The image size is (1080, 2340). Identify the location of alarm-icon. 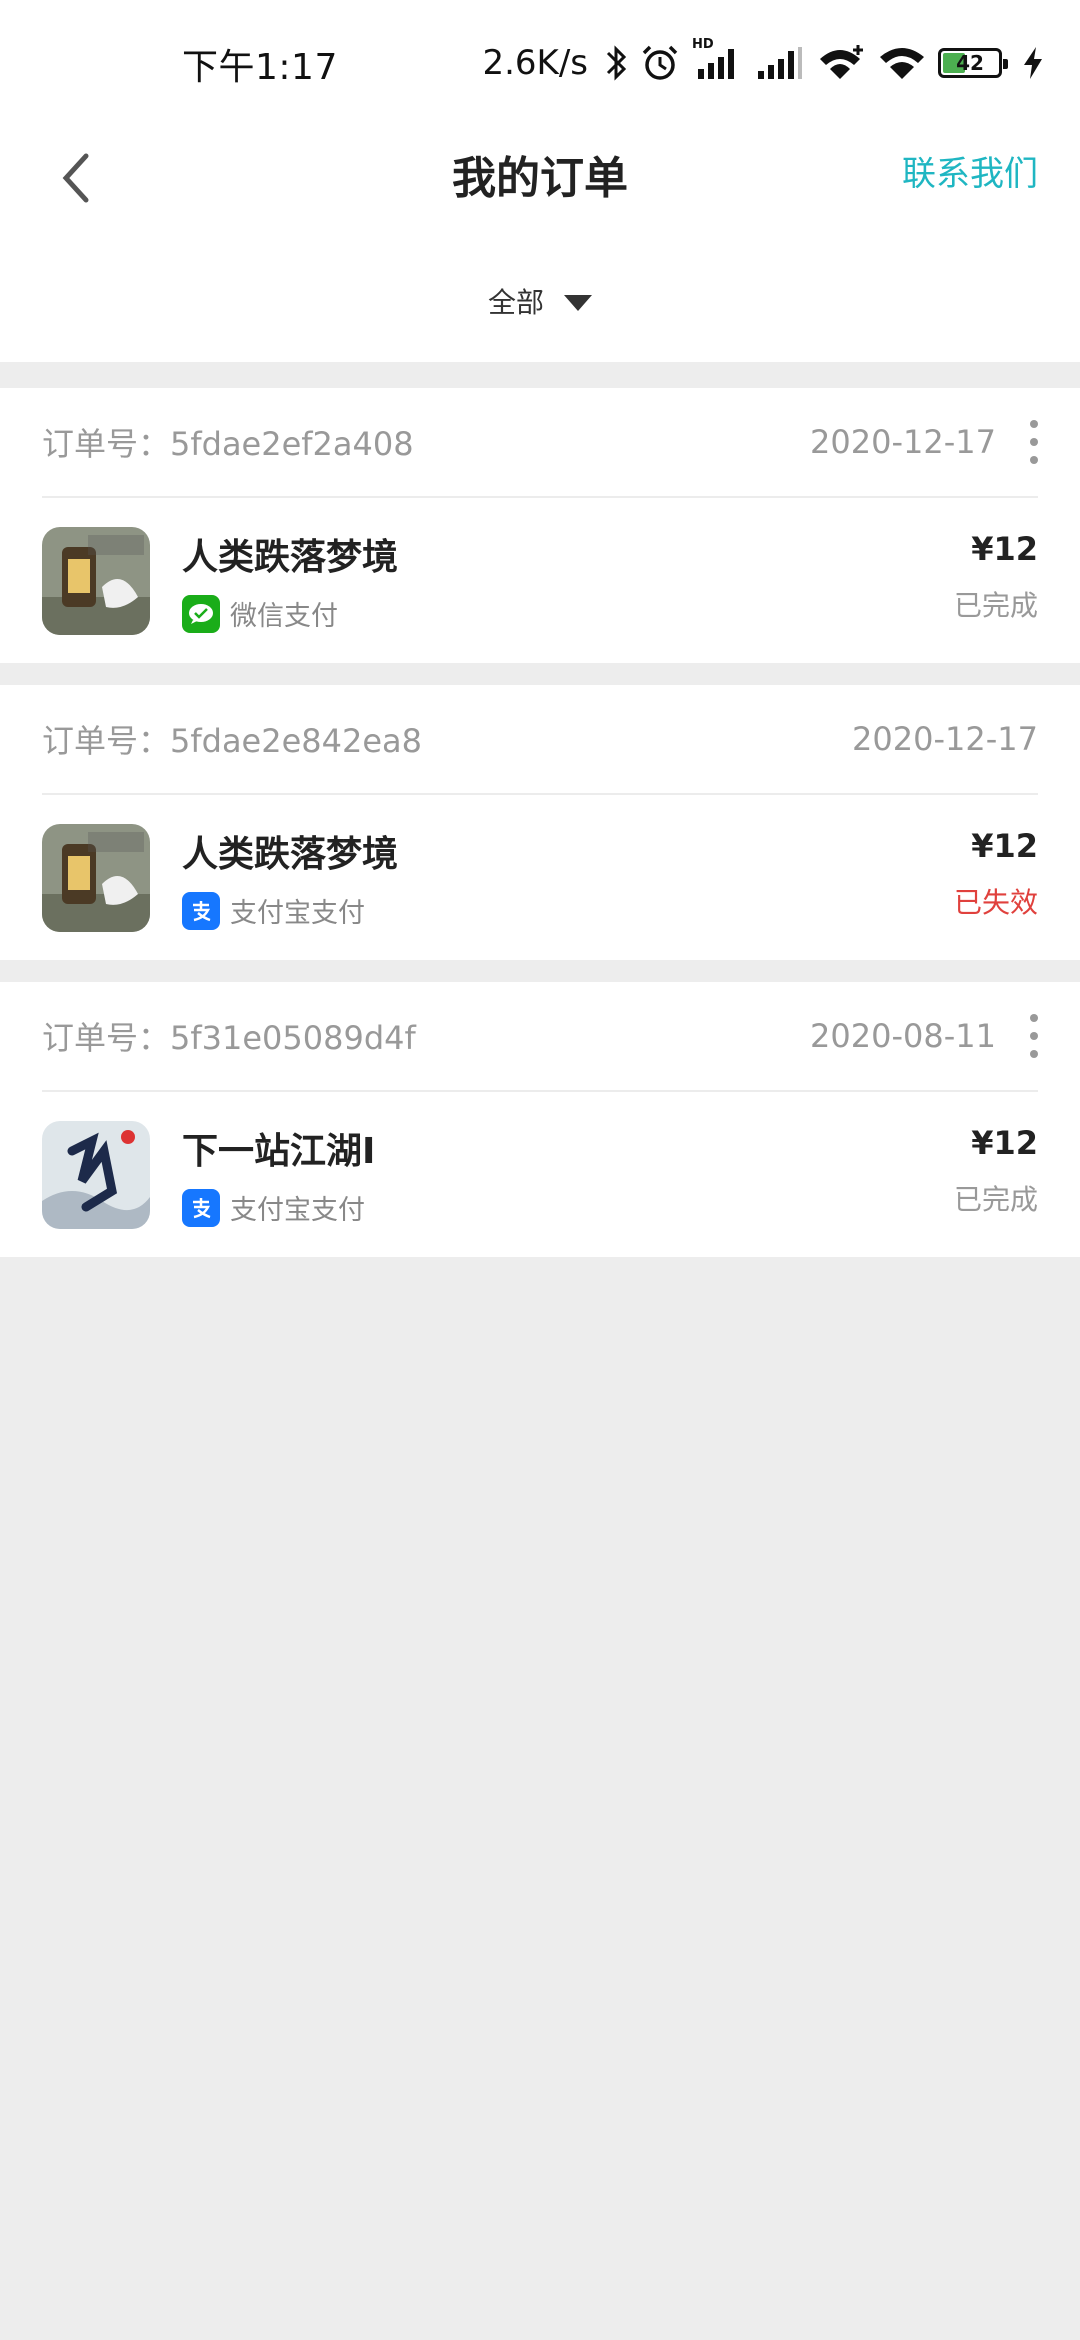
(660, 63).